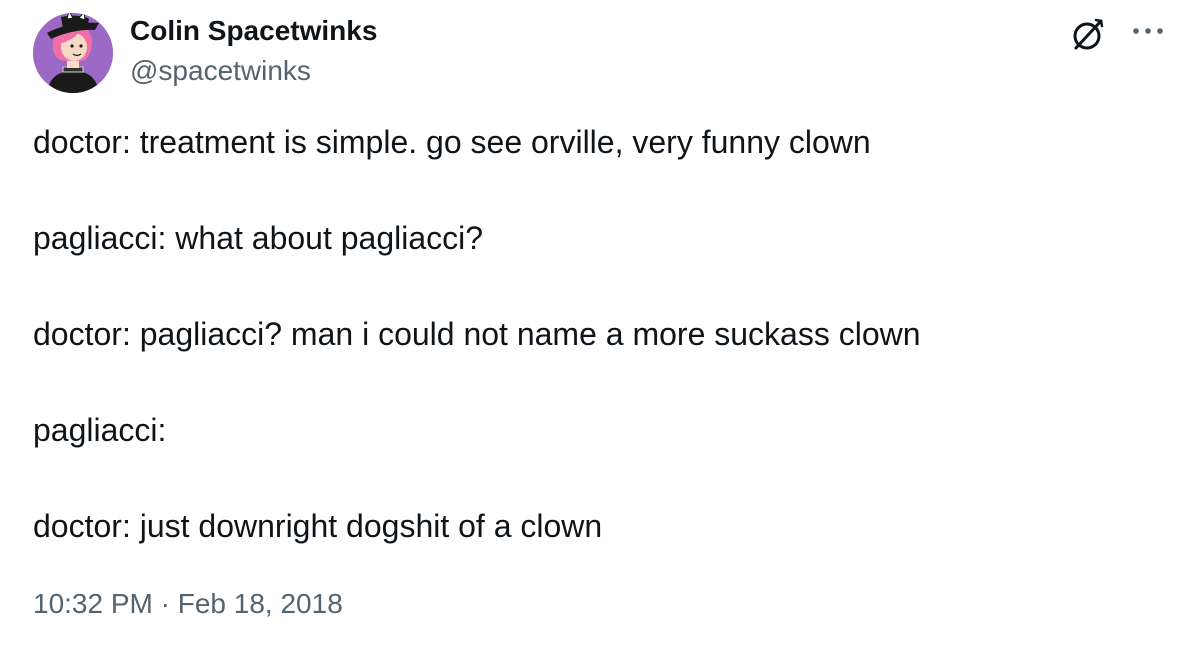 The width and height of the screenshot is (1196, 658). I want to click on tweet-timestamp: 10:32 PM · Feb 18, 2018, so click(188, 604).